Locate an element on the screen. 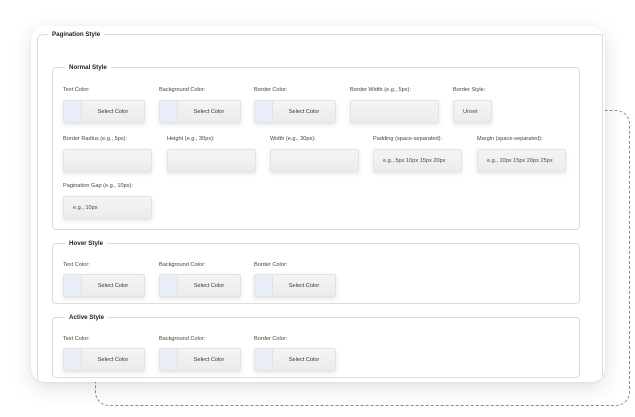  normal-gap-label: Pagination Gap (e.g., 10px): is located at coordinates (98, 186).